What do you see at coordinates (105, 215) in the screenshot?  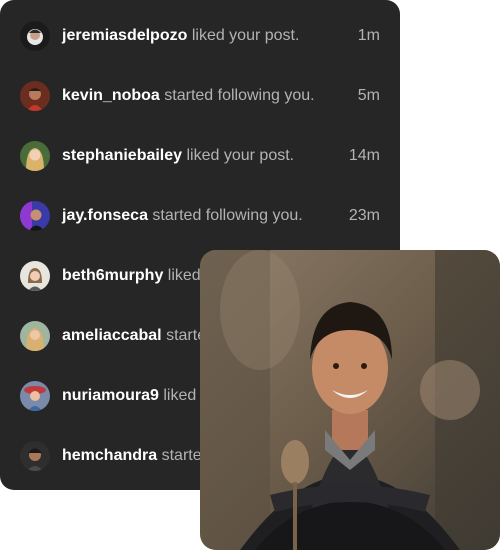 I see `username: jay.fonseca` at bounding box center [105, 215].